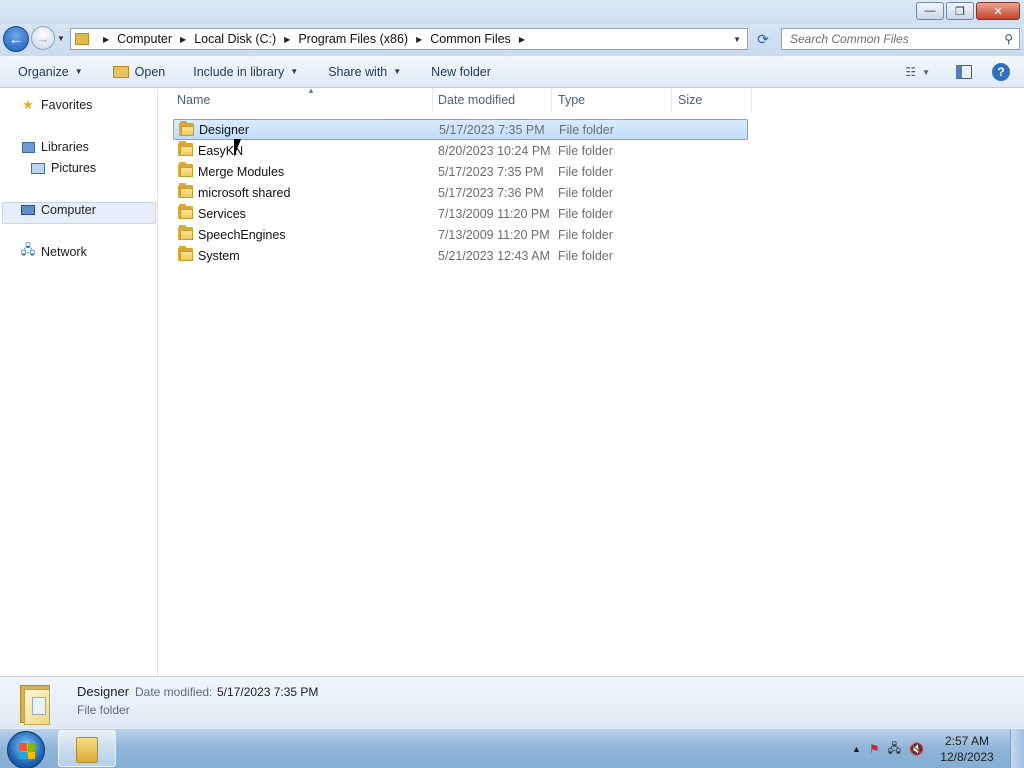  I want to click on nav-network-label: Network, so click(64, 252).